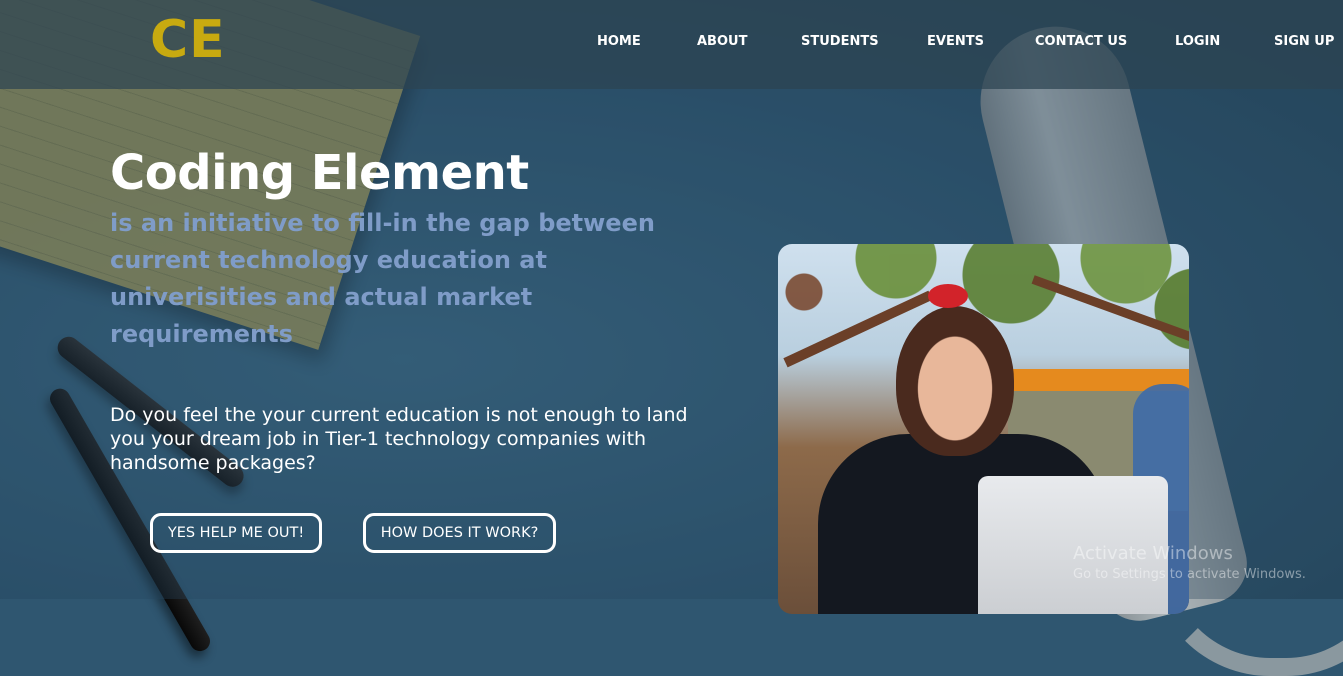 The height and width of the screenshot is (676, 1343). I want to click on hero-title: Coding Element, so click(319, 173).